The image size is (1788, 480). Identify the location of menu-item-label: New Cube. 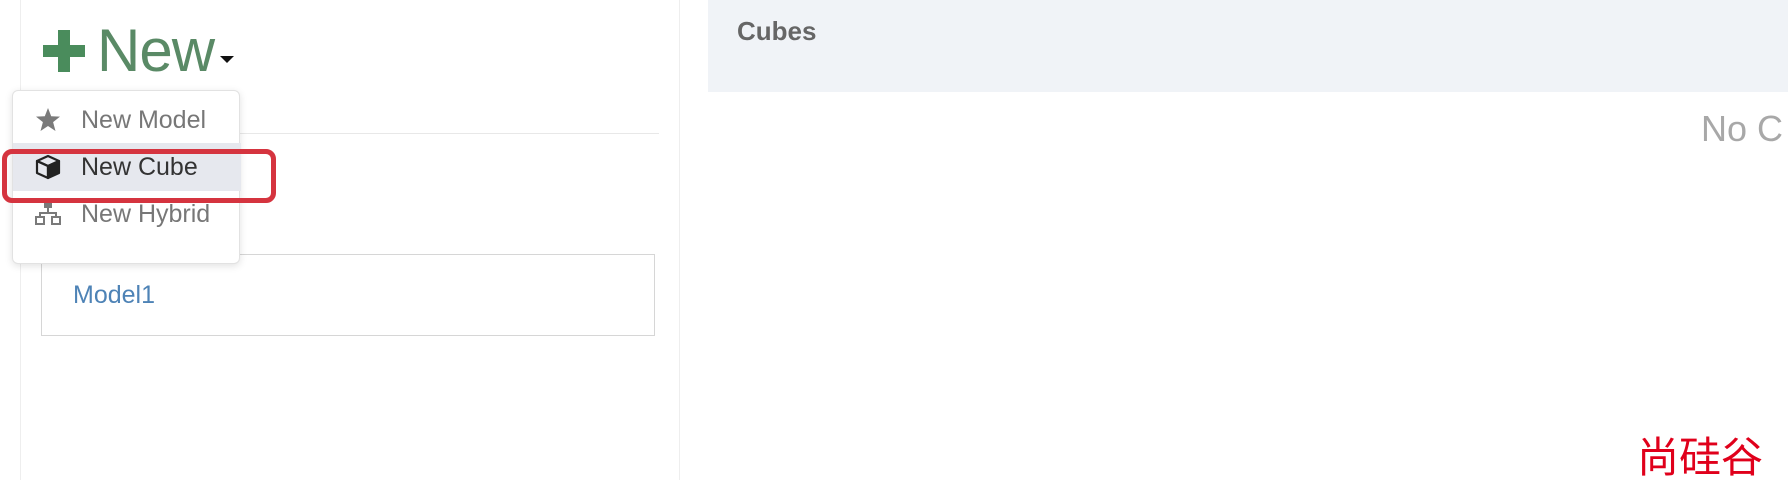
(139, 166).